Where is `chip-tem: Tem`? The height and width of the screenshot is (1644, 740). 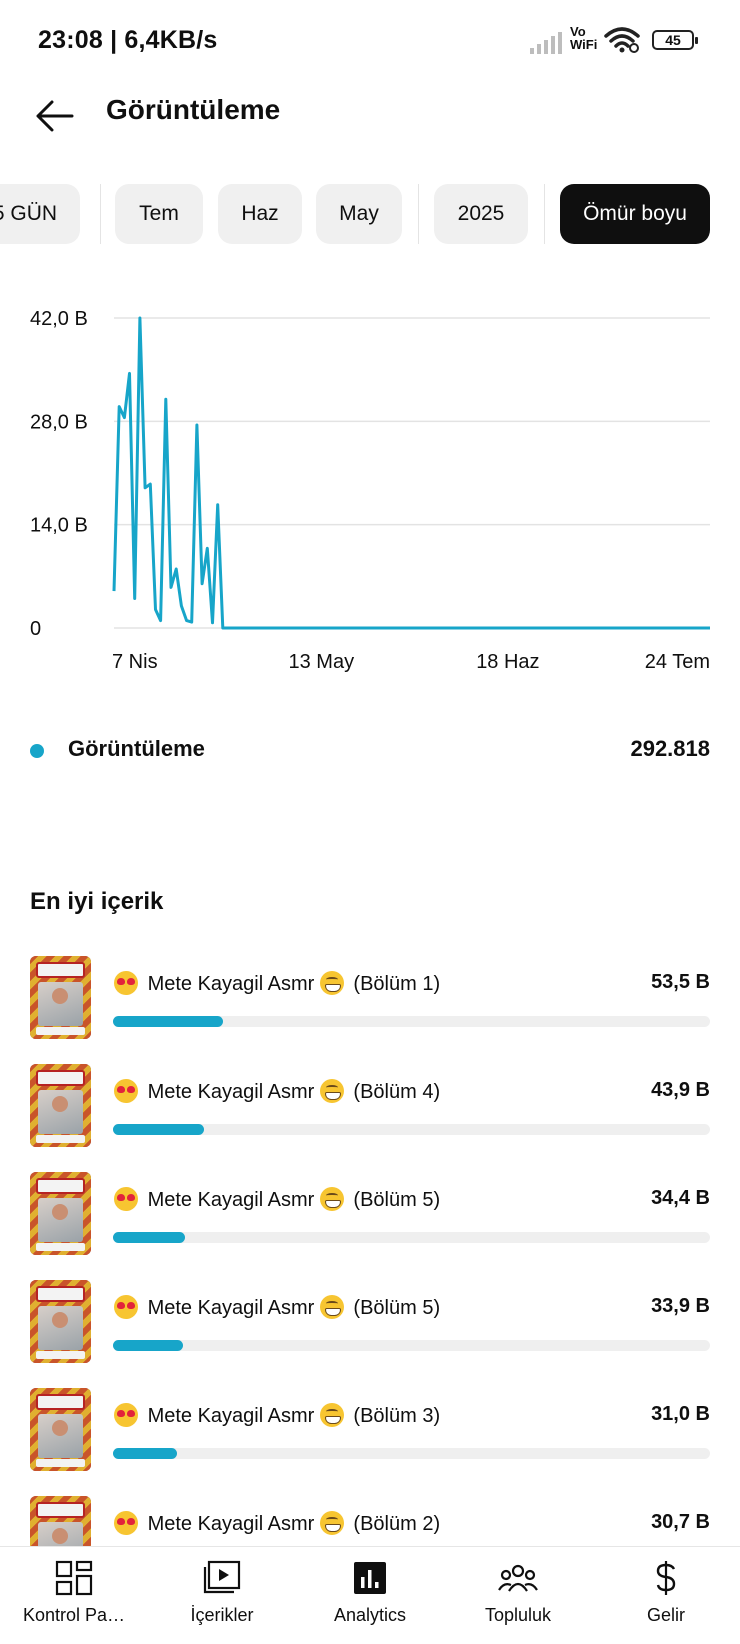
chip-tem: Tem is located at coordinates (159, 214).